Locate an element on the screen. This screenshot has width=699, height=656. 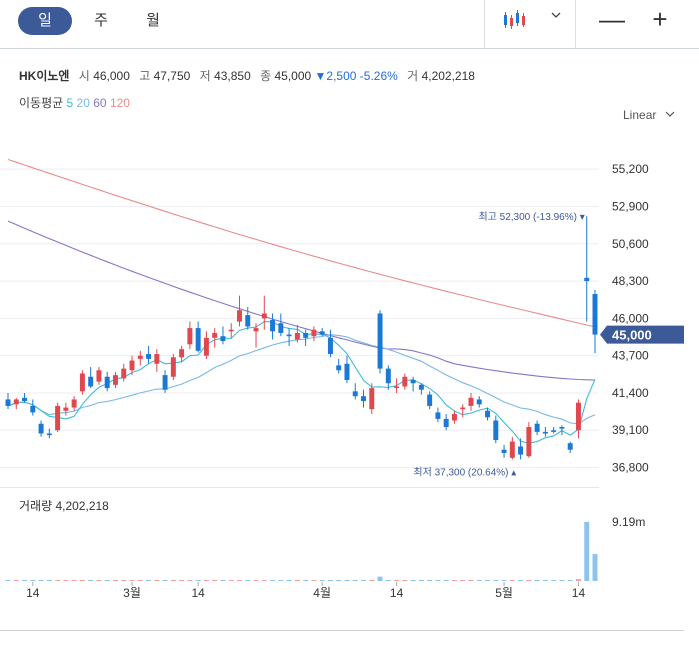
x-tick-label: 14 is located at coordinates (198, 593).